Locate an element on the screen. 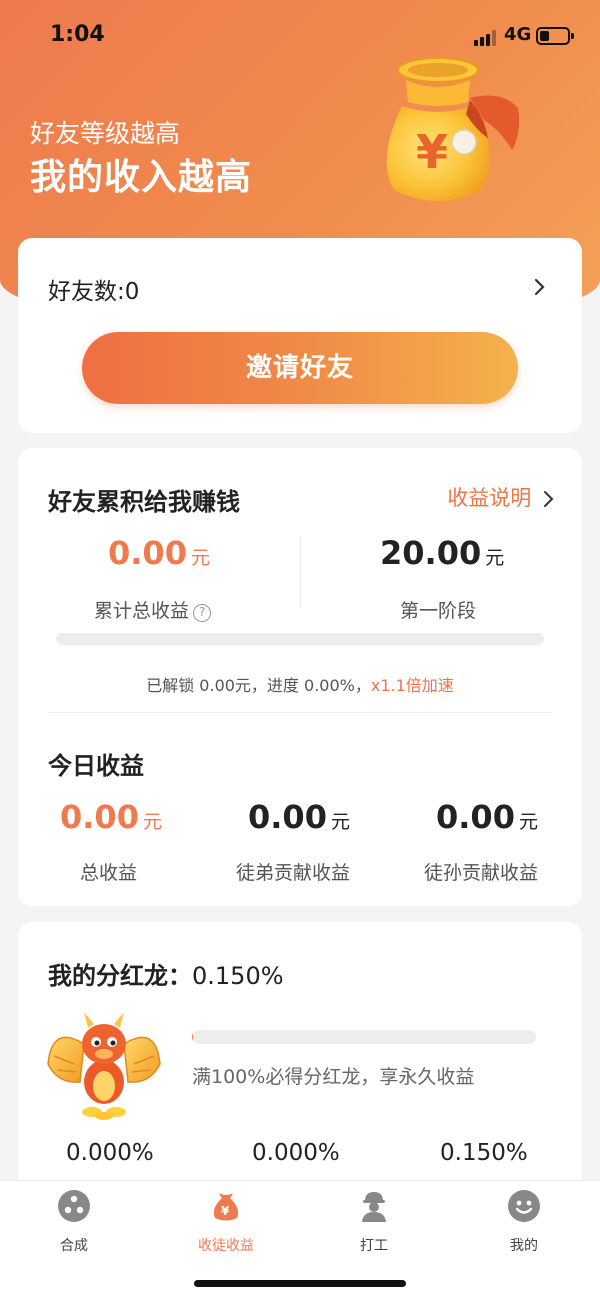  grand-apprentice-earnings-number: 0.00 is located at coordinates (475, 817).